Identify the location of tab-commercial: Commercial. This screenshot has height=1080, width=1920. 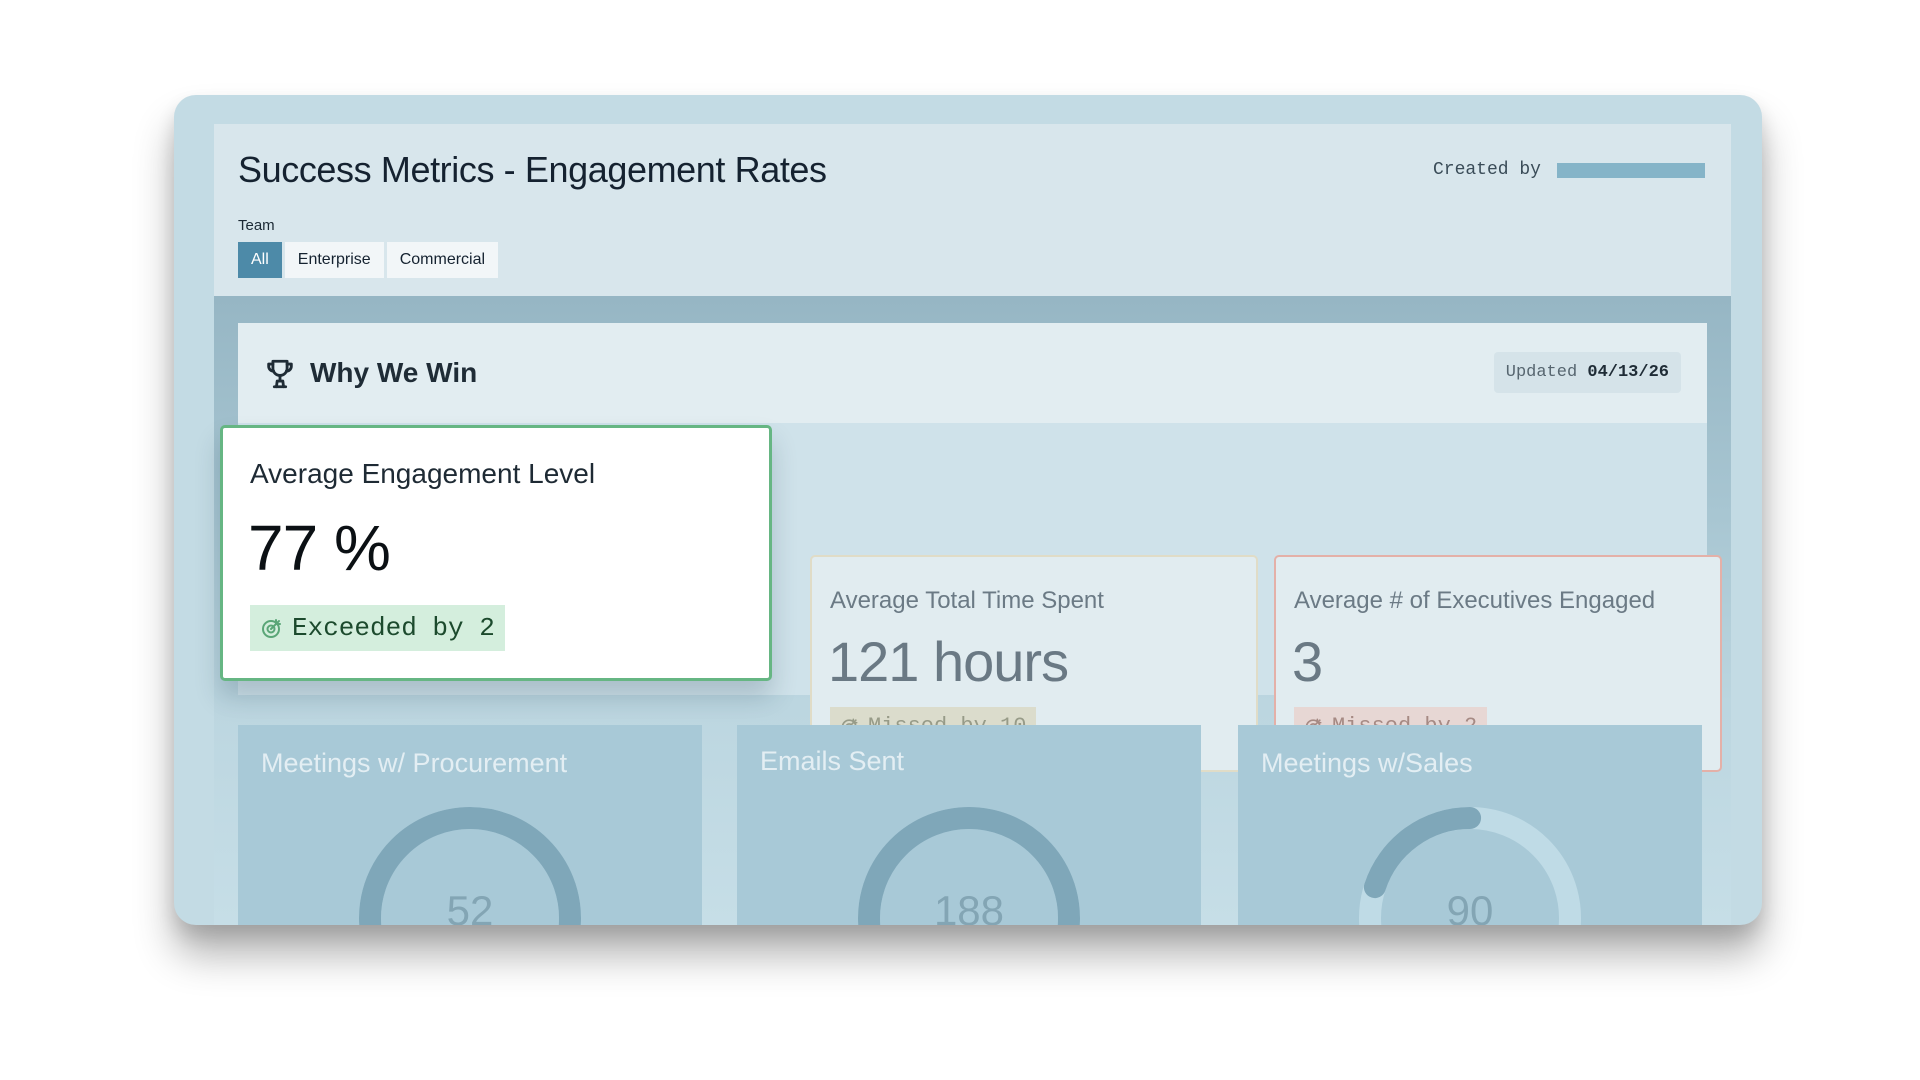
(442, 260).